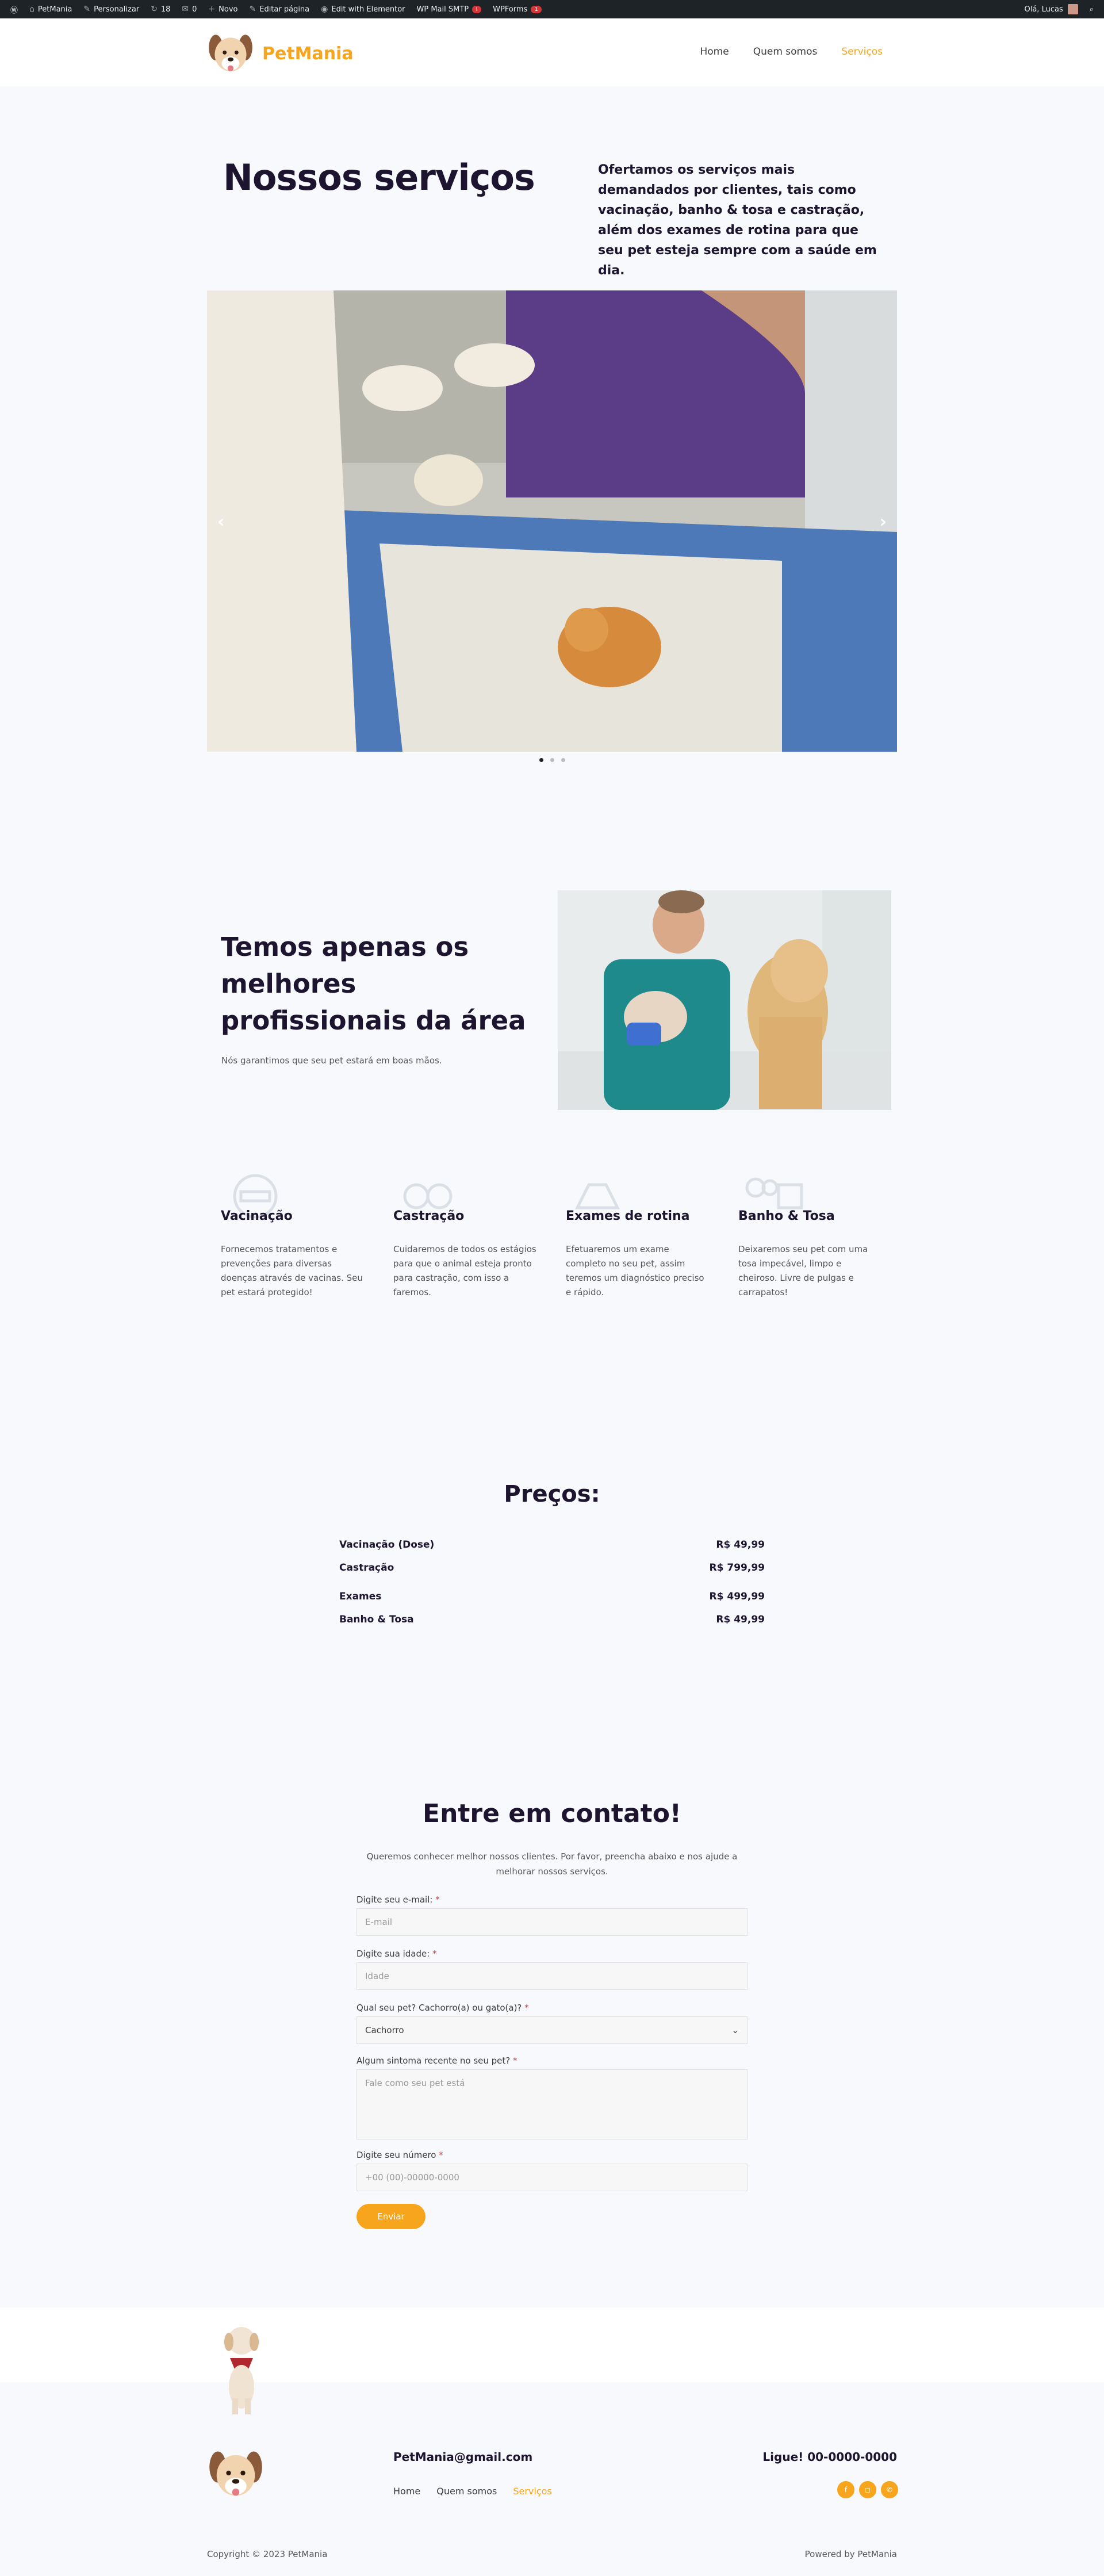 This screenshot has height=2576, width=1104. Describe the element at coordinates (551, 2030) in the screenshot. I see `pet-select: Cachorro ⌄` at that location.